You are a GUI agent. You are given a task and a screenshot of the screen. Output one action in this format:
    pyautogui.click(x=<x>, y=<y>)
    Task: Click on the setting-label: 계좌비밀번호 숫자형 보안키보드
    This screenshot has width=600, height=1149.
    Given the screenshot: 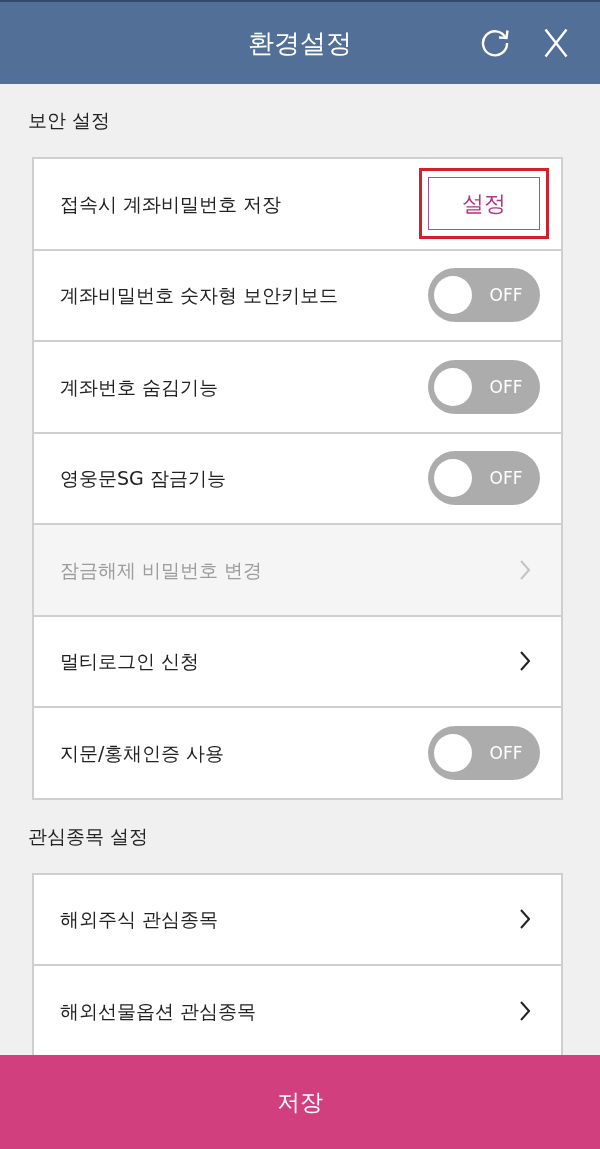 What is the action you would take?
    pyautogui.click(x=199, y=295)
    